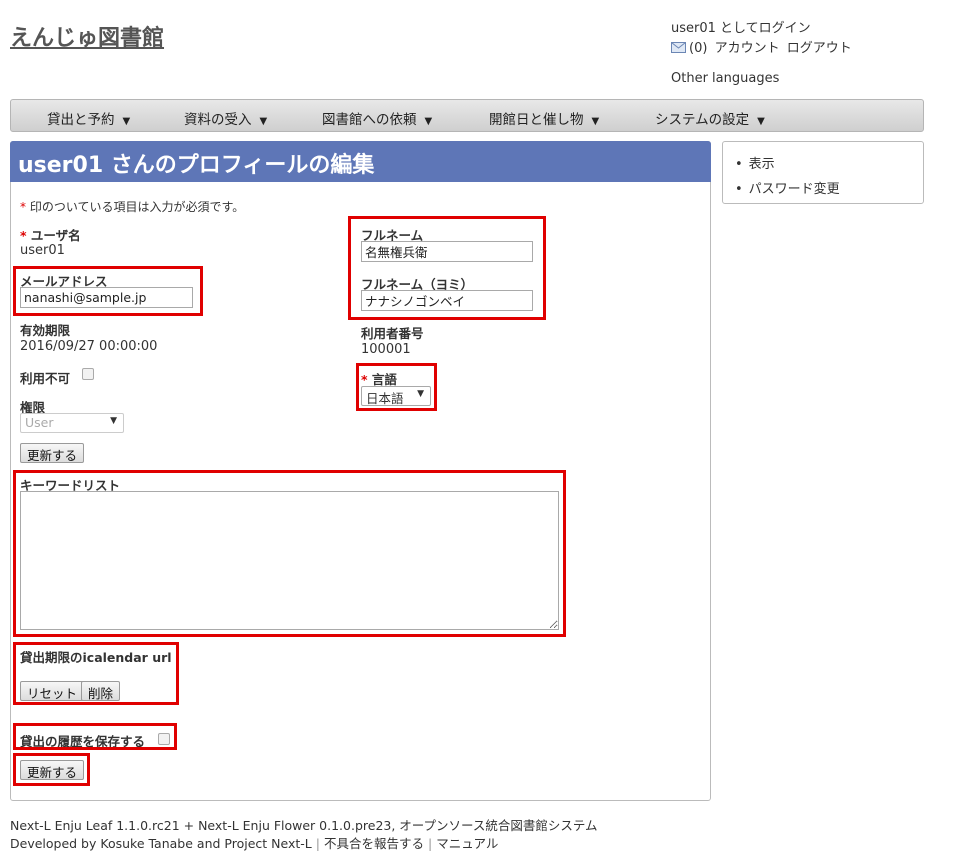  What do you see at coordinates (45, 330) in the screenshot?
I see `expiry-label: 有効期限` at bounding box center [45, 330].